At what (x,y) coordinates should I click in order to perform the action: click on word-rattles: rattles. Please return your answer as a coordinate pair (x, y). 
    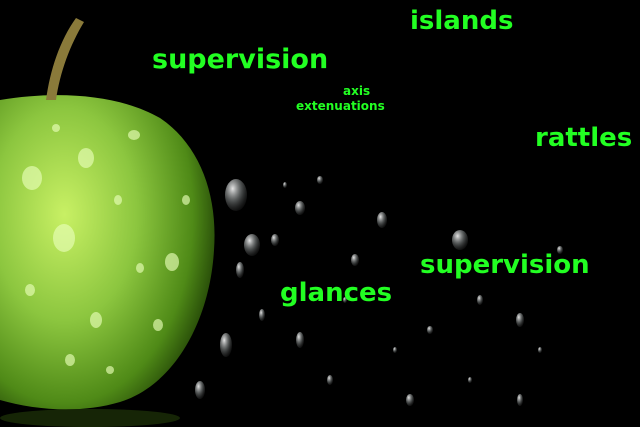
    Looking at the image, I should click on (584, 138).